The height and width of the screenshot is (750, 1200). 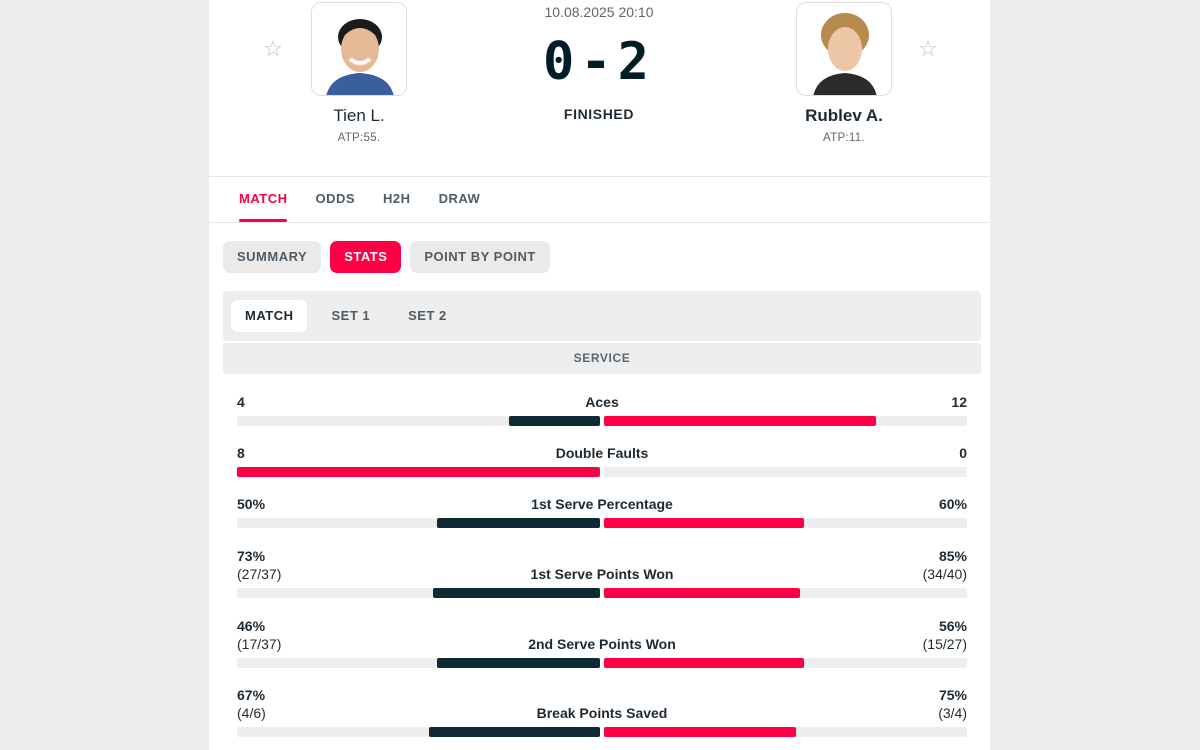 What do you see at coordinates (599, 114) in the screenshot?
I see `match-status: FINISHED` at bounding box center [599, 114].